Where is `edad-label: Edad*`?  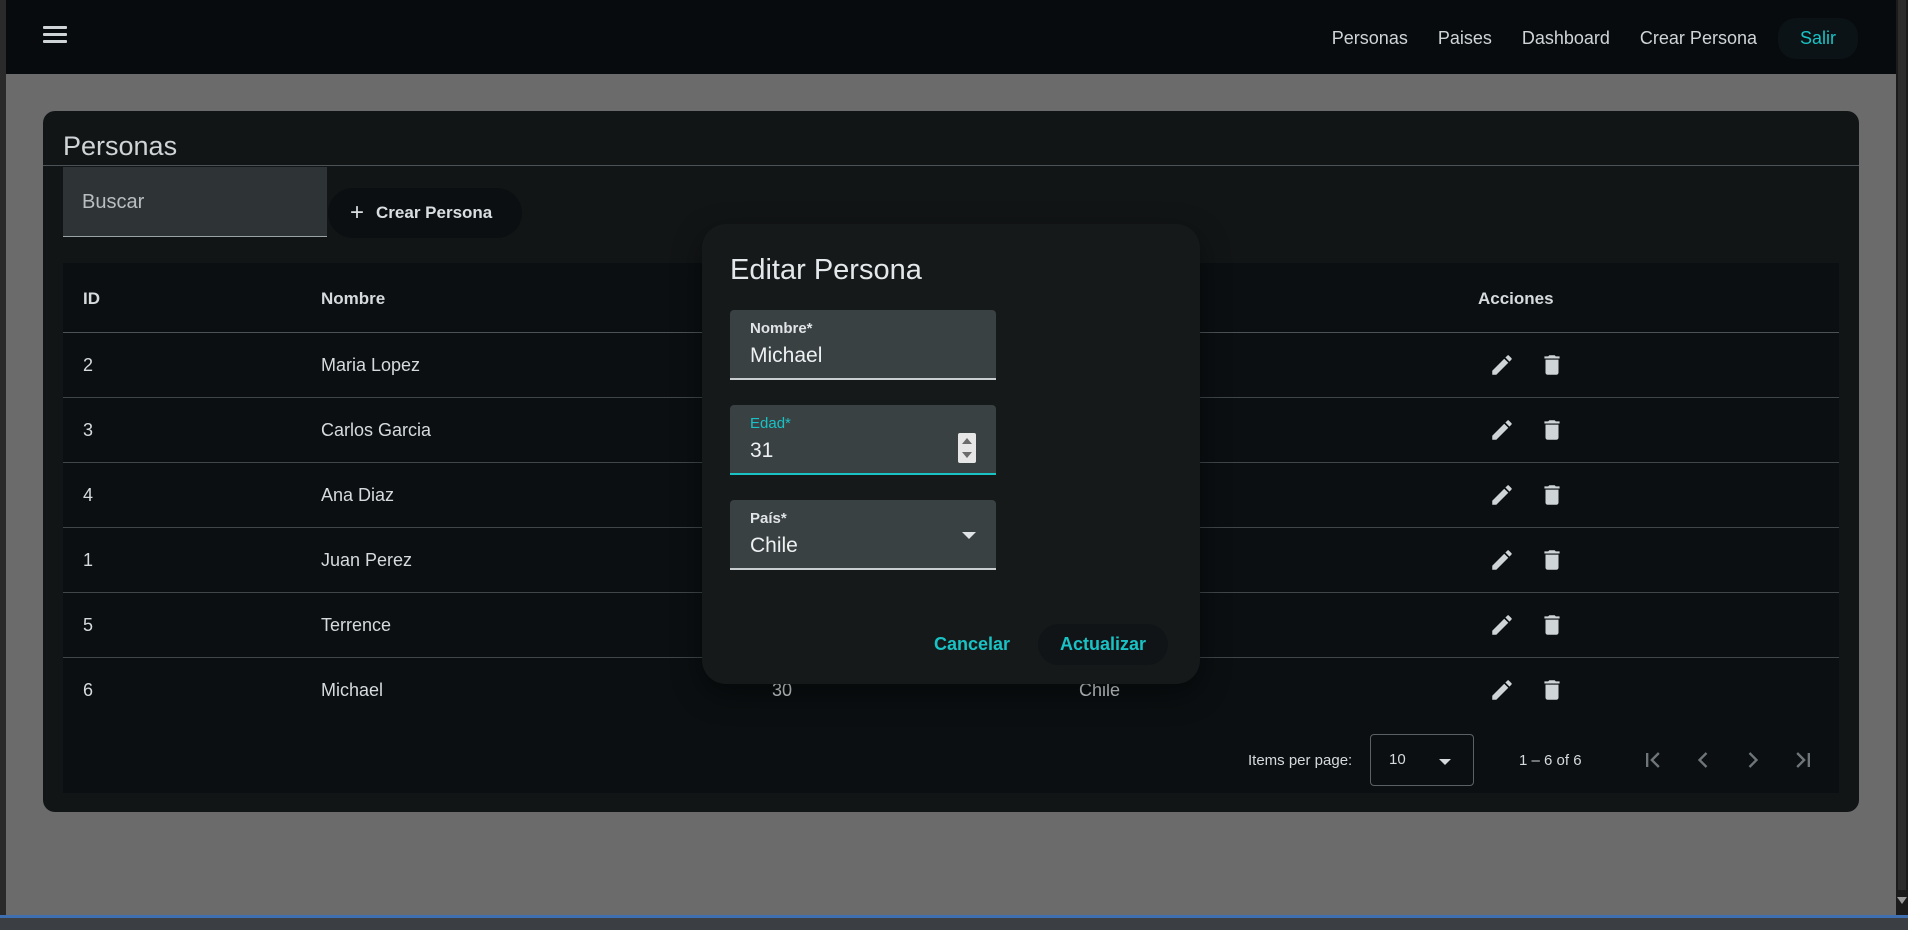 edad-label: Edad* is located at coordinates (770, 423).